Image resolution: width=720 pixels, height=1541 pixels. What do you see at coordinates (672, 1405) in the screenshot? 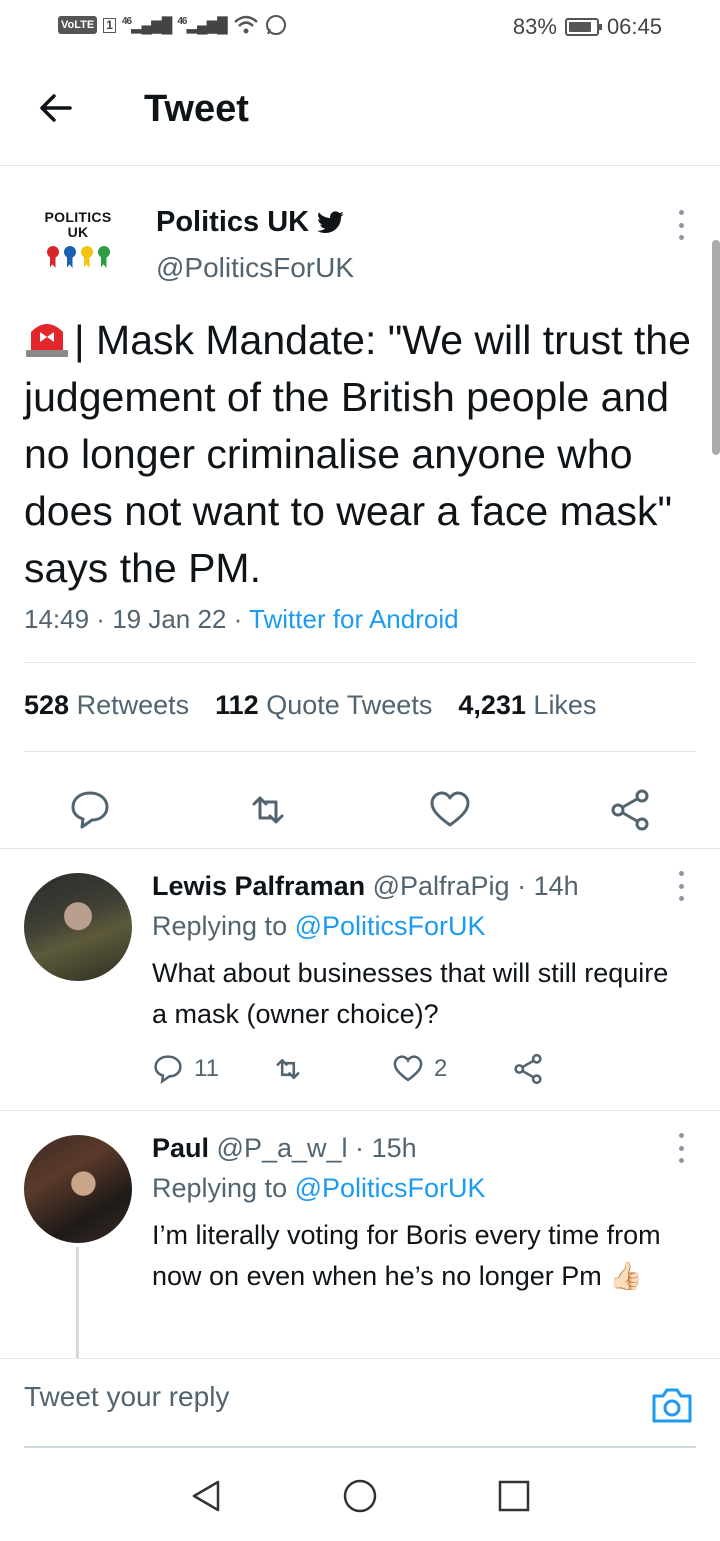
I see `camera-icon` at bounding box center [672, 1405].